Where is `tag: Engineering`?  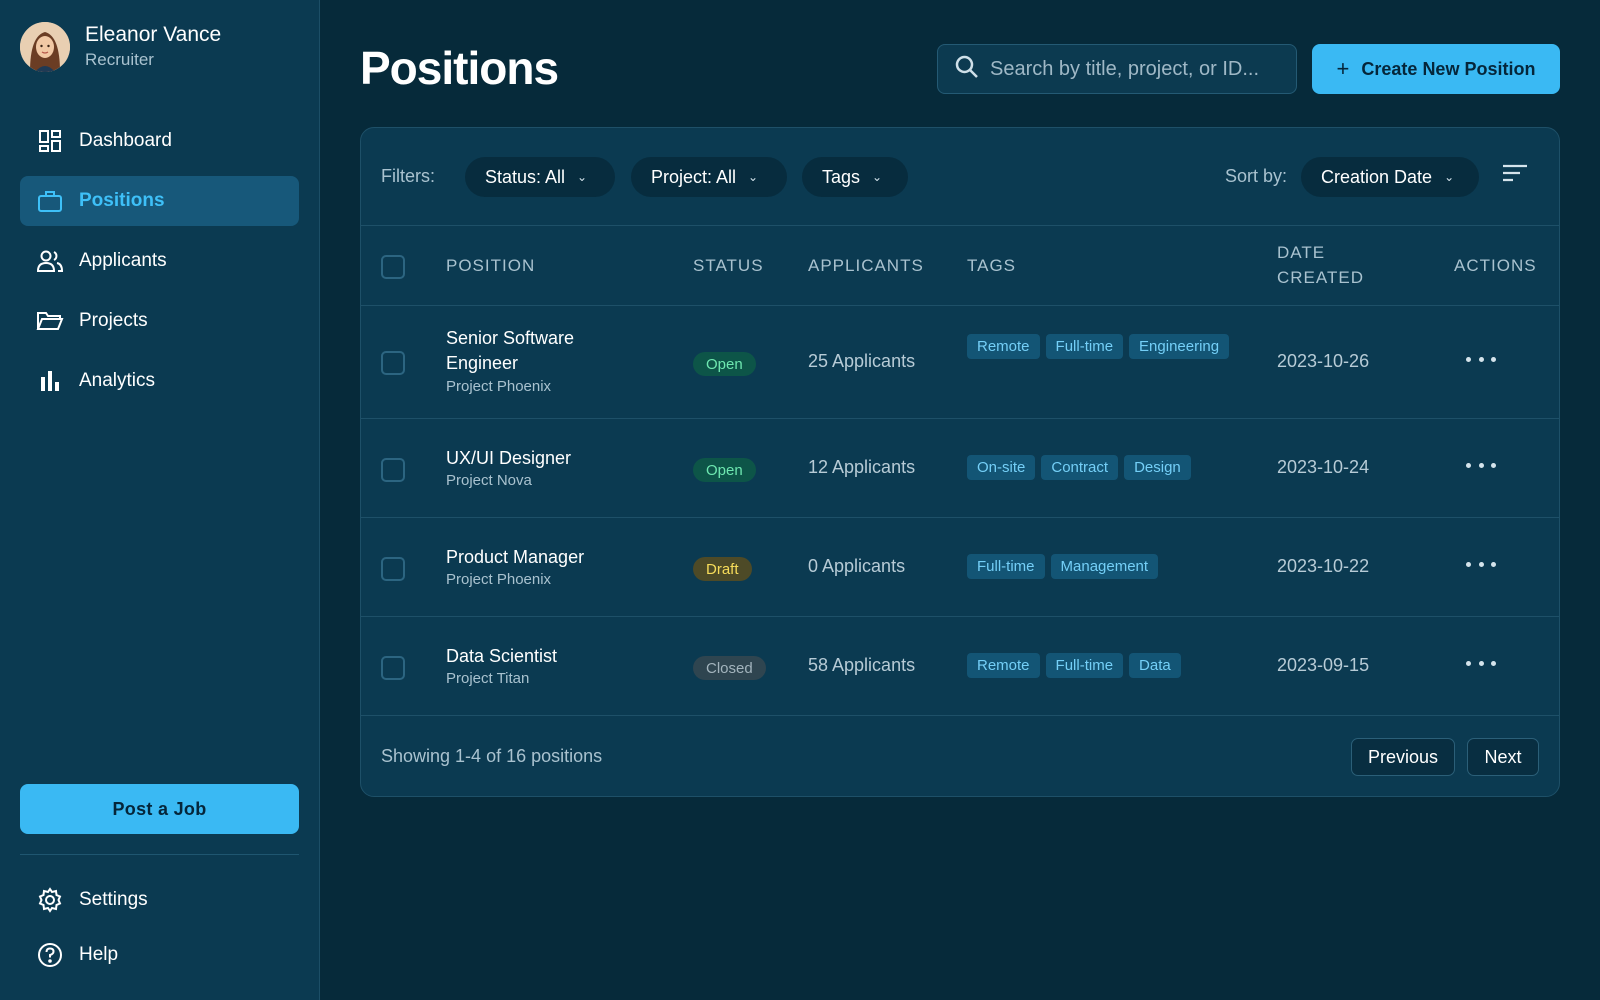
tag: Engineering is located at coordinates (1179, 346).